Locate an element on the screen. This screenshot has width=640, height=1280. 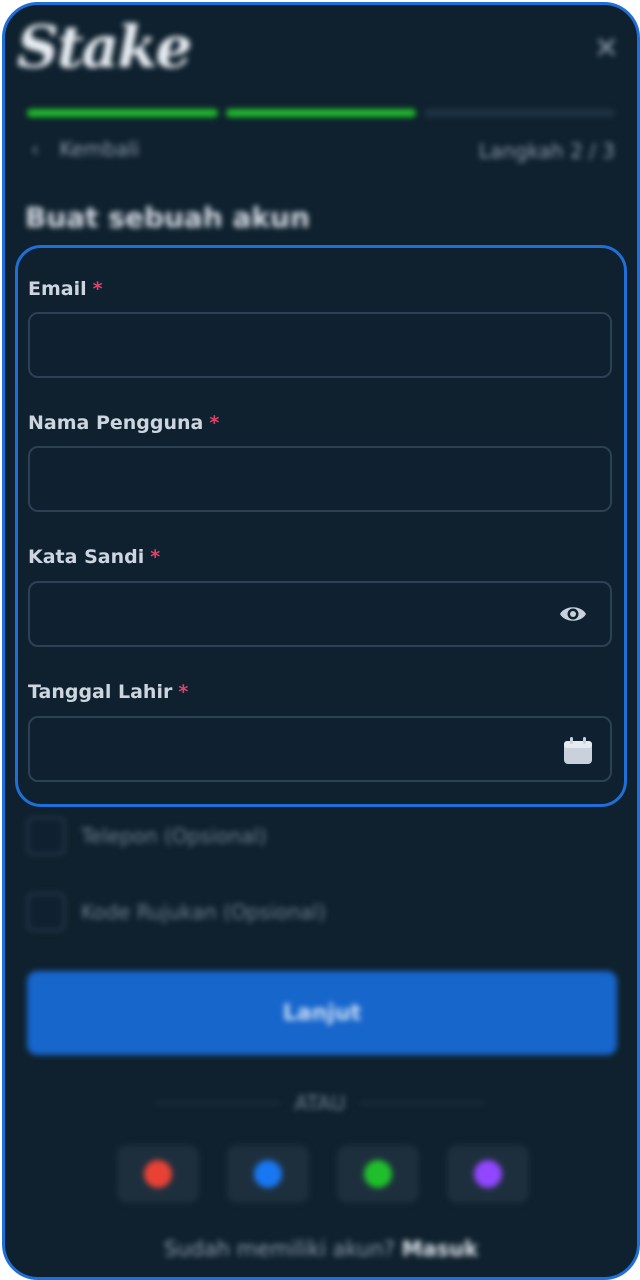
email-field is located at coordinates (320, 345).